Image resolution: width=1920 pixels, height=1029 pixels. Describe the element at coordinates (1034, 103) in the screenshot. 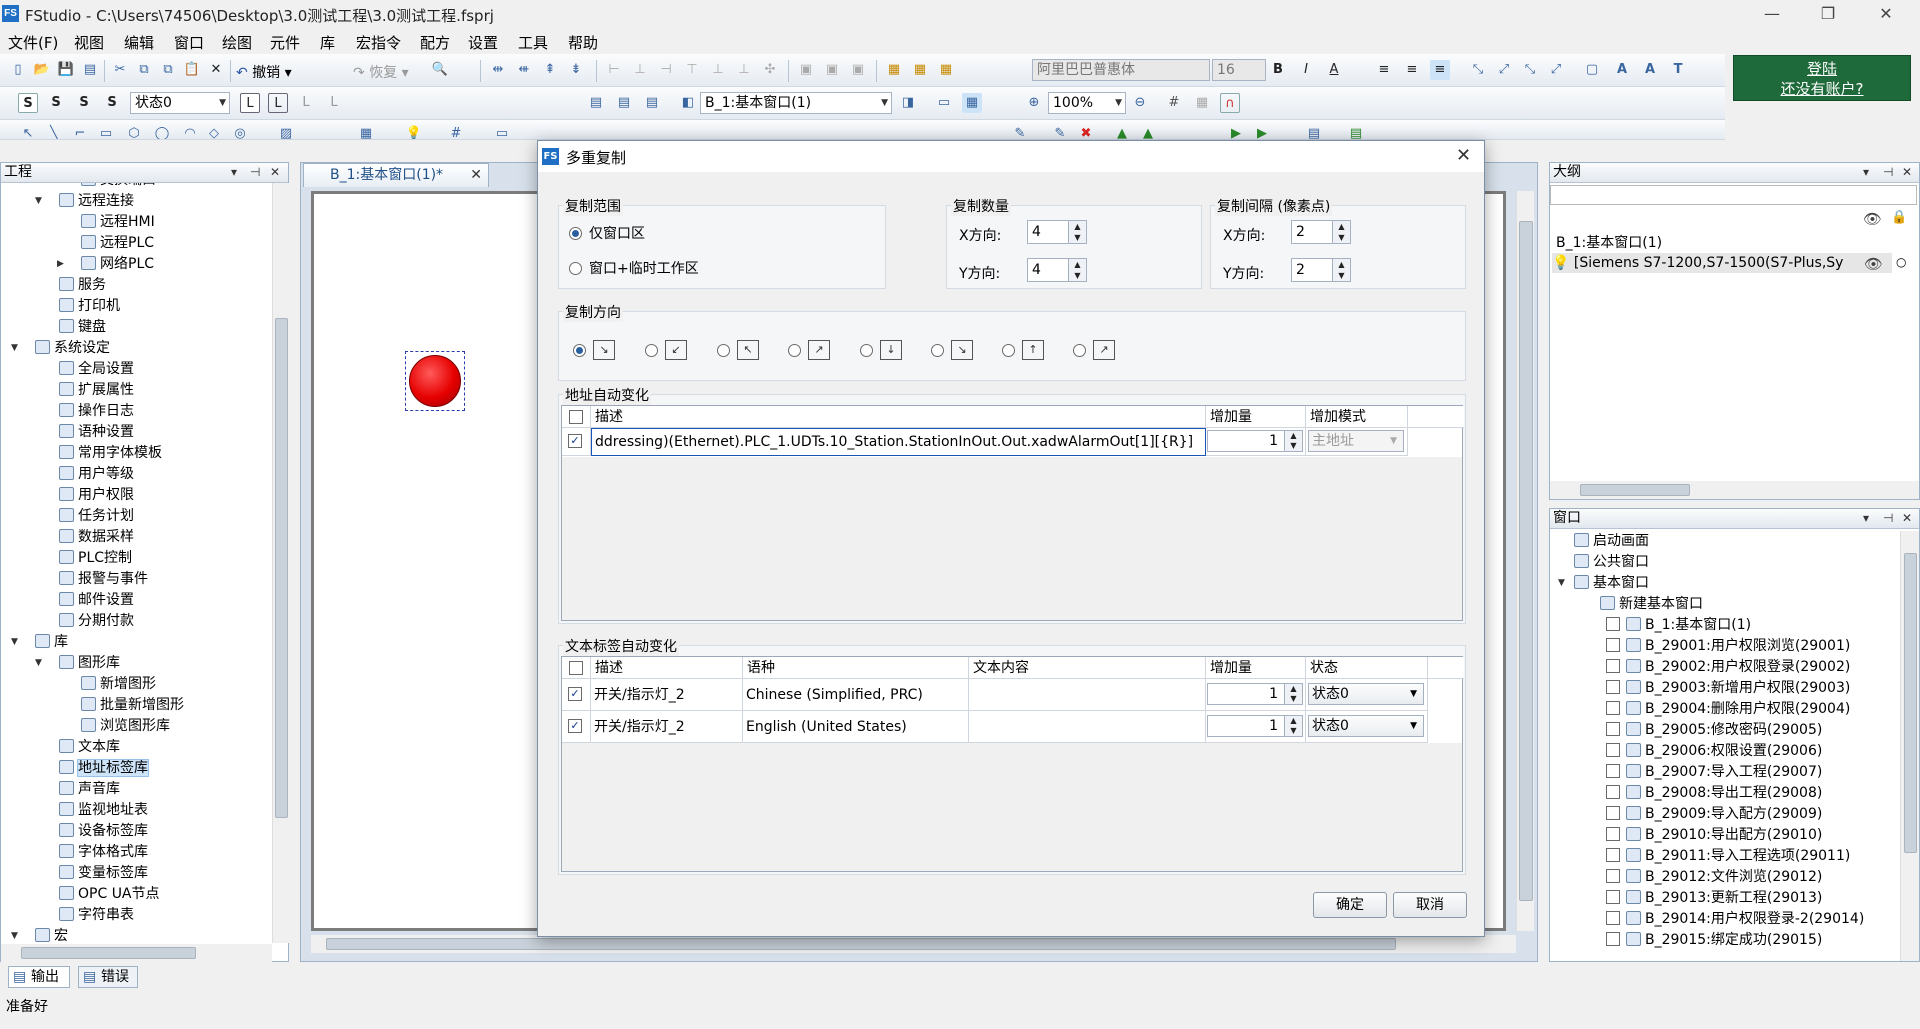

I see `zoom-in-icon: ⊕` at that location.